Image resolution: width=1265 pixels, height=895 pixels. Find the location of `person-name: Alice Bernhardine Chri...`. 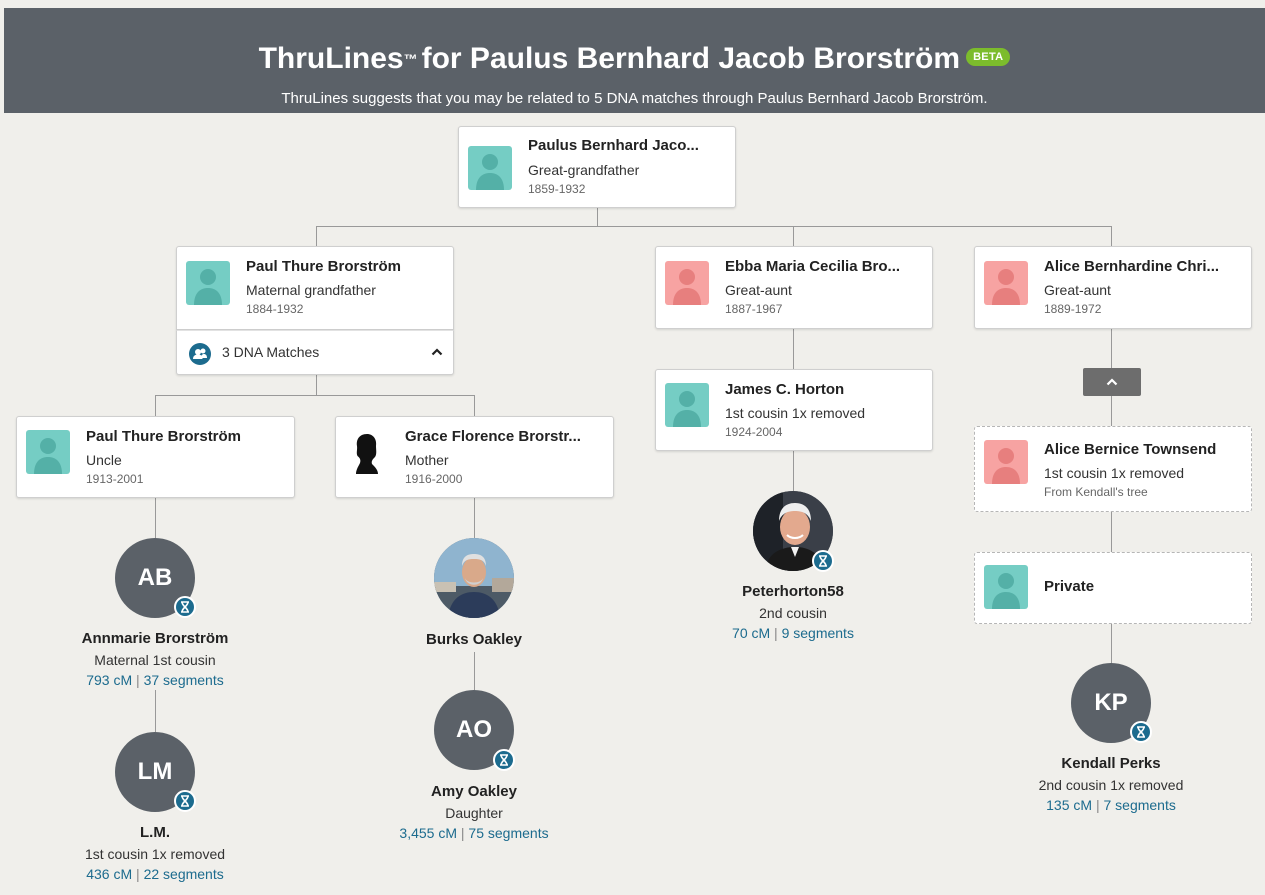

person-name: Alice Bernhardine Chri... is located at coordinates (1132, 266).